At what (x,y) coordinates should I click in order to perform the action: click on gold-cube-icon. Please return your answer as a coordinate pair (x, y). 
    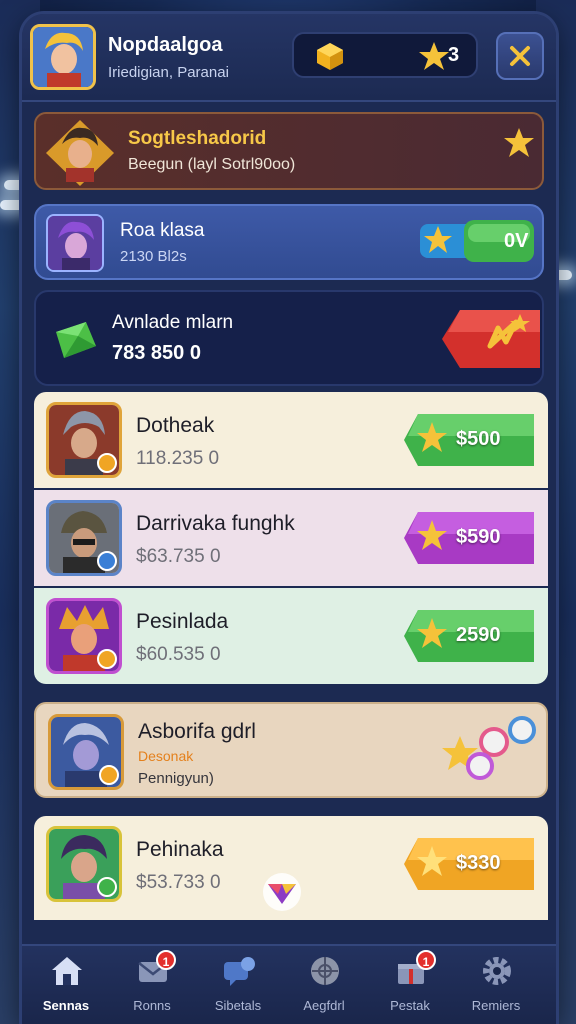
    Looking at the image, I should click on (330, 56).